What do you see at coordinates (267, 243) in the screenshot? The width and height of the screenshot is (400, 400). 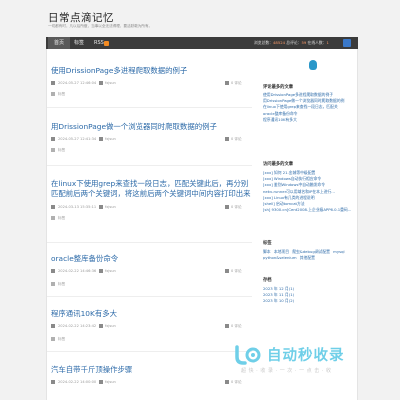 I see `sidebar-title-tags: 标签` at bounding box center [267, 243].